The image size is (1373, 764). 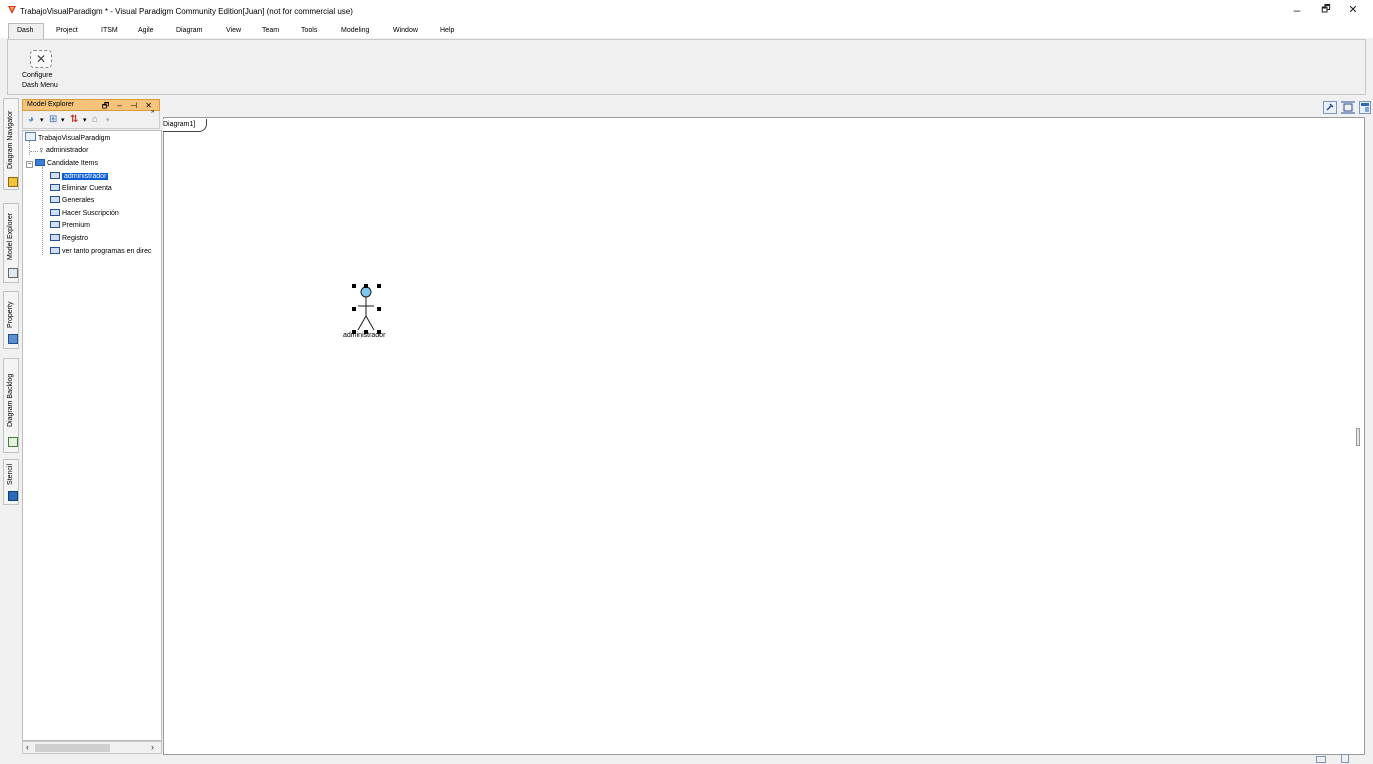 I want to click on canvas-vertical-scroll-grip, so click(x=1358, y=437).